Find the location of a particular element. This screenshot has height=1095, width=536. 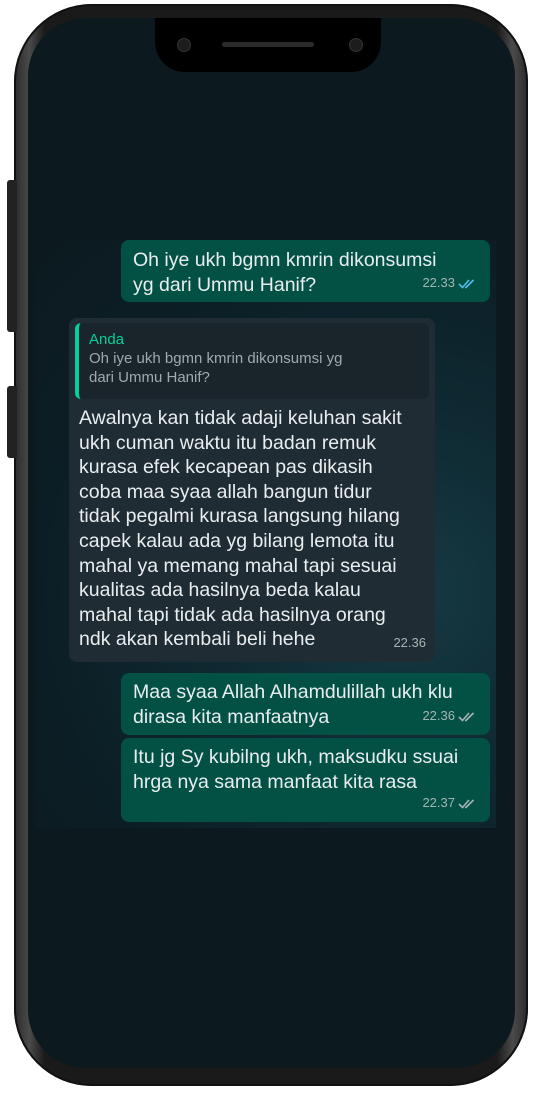

message-time: 22.33 is located at coordinates (438, 283).